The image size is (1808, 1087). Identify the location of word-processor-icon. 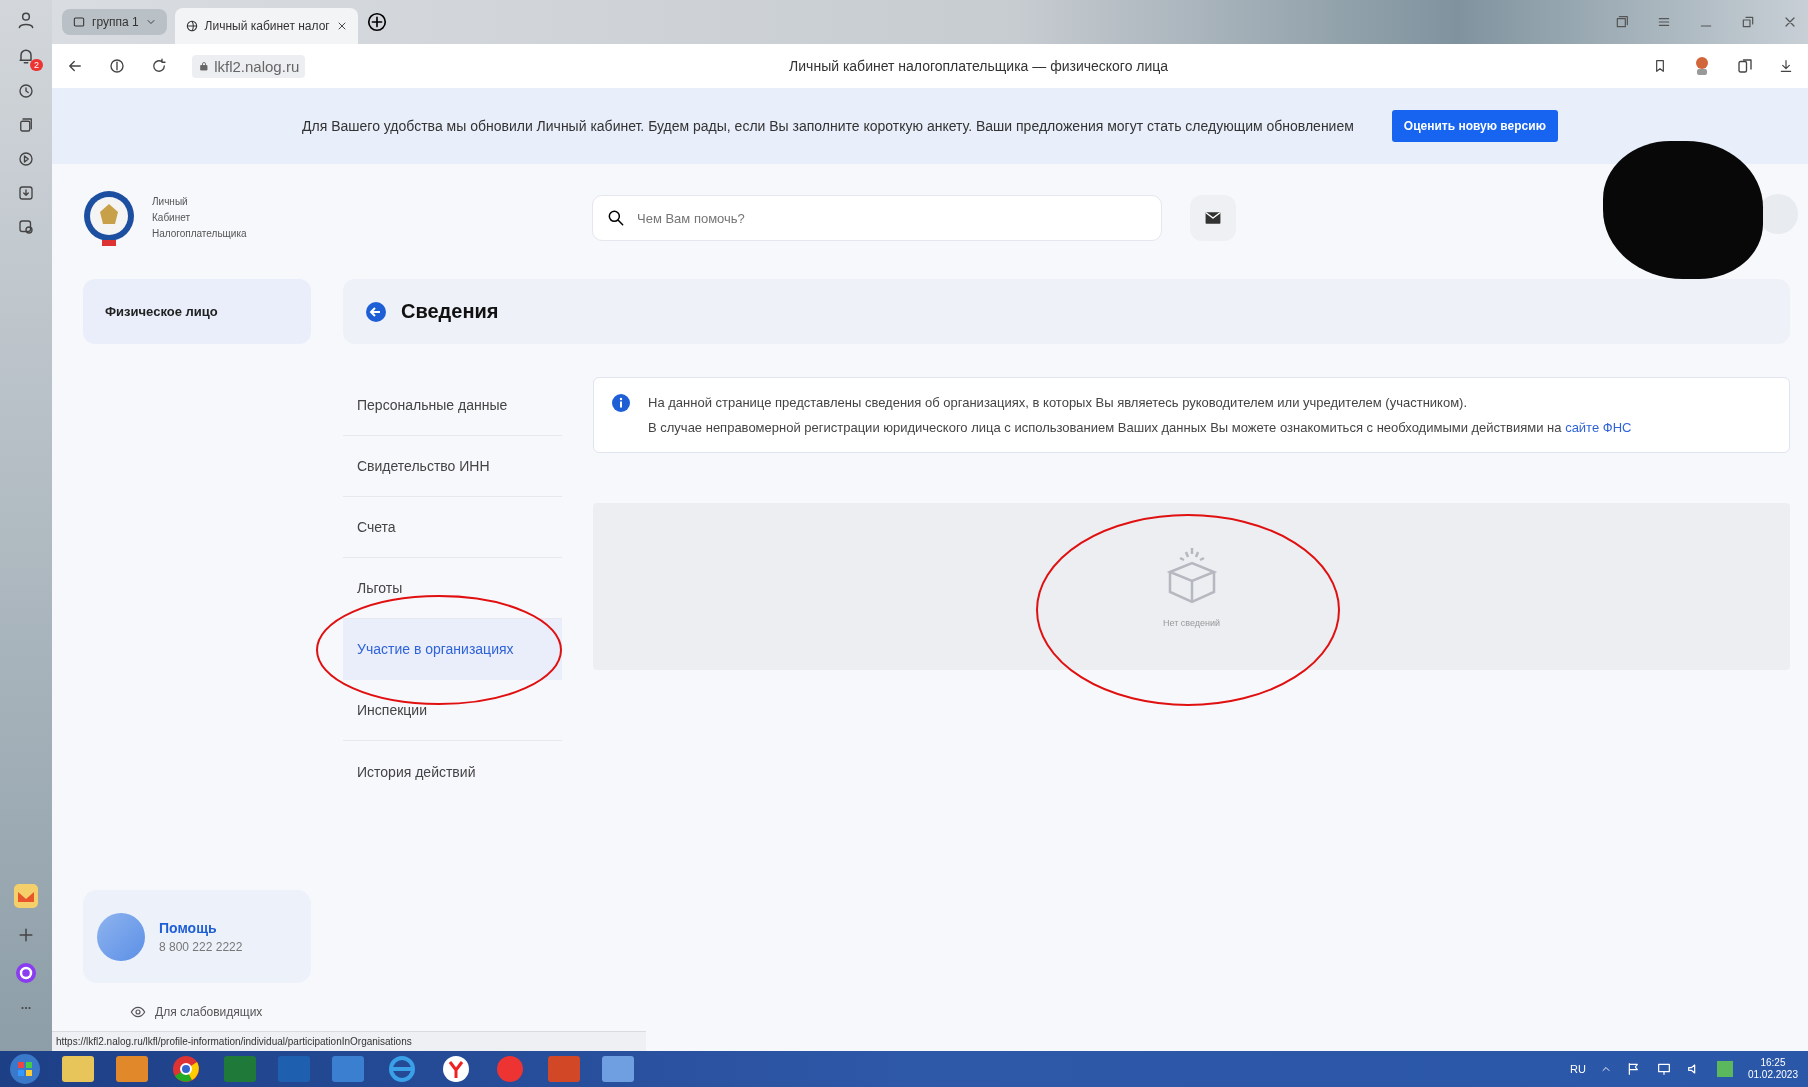
(618, 1069).